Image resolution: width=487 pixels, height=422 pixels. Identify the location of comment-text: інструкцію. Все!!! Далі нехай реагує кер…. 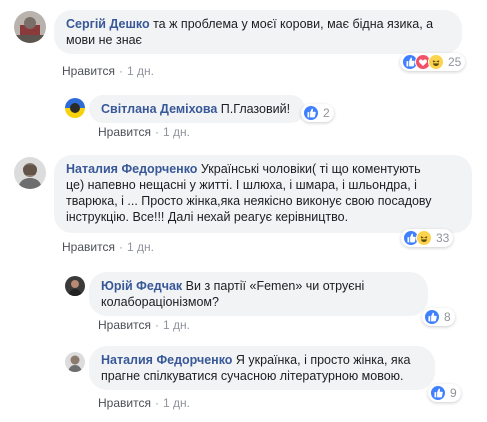
(207, 217).